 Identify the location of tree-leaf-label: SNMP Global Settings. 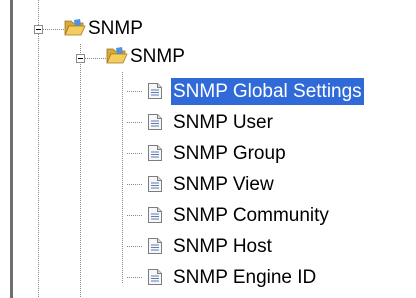
(267, 91).